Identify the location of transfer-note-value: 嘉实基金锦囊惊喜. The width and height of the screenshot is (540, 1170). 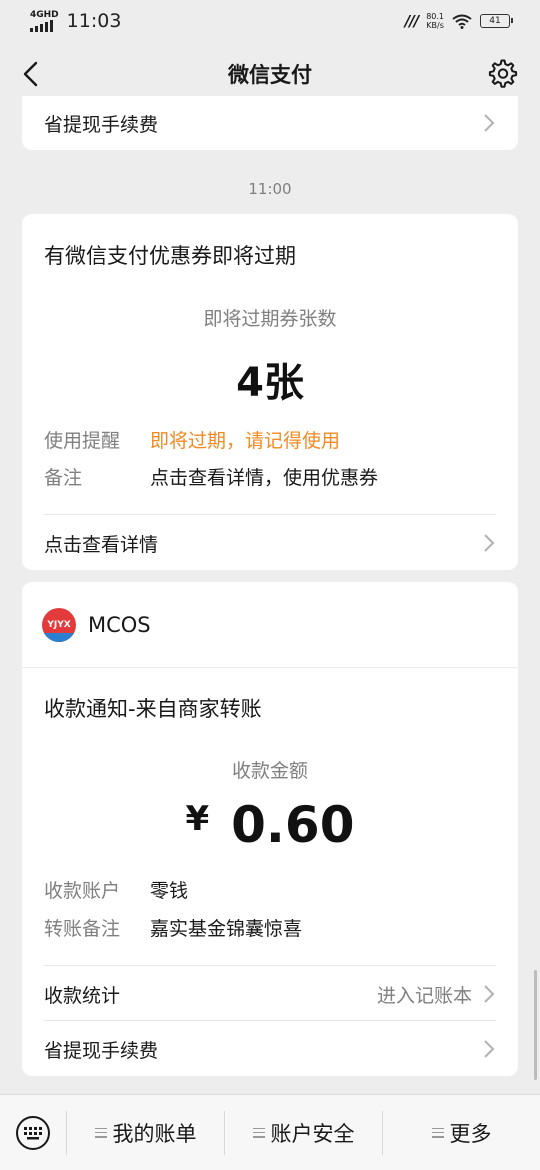
(226, 929).